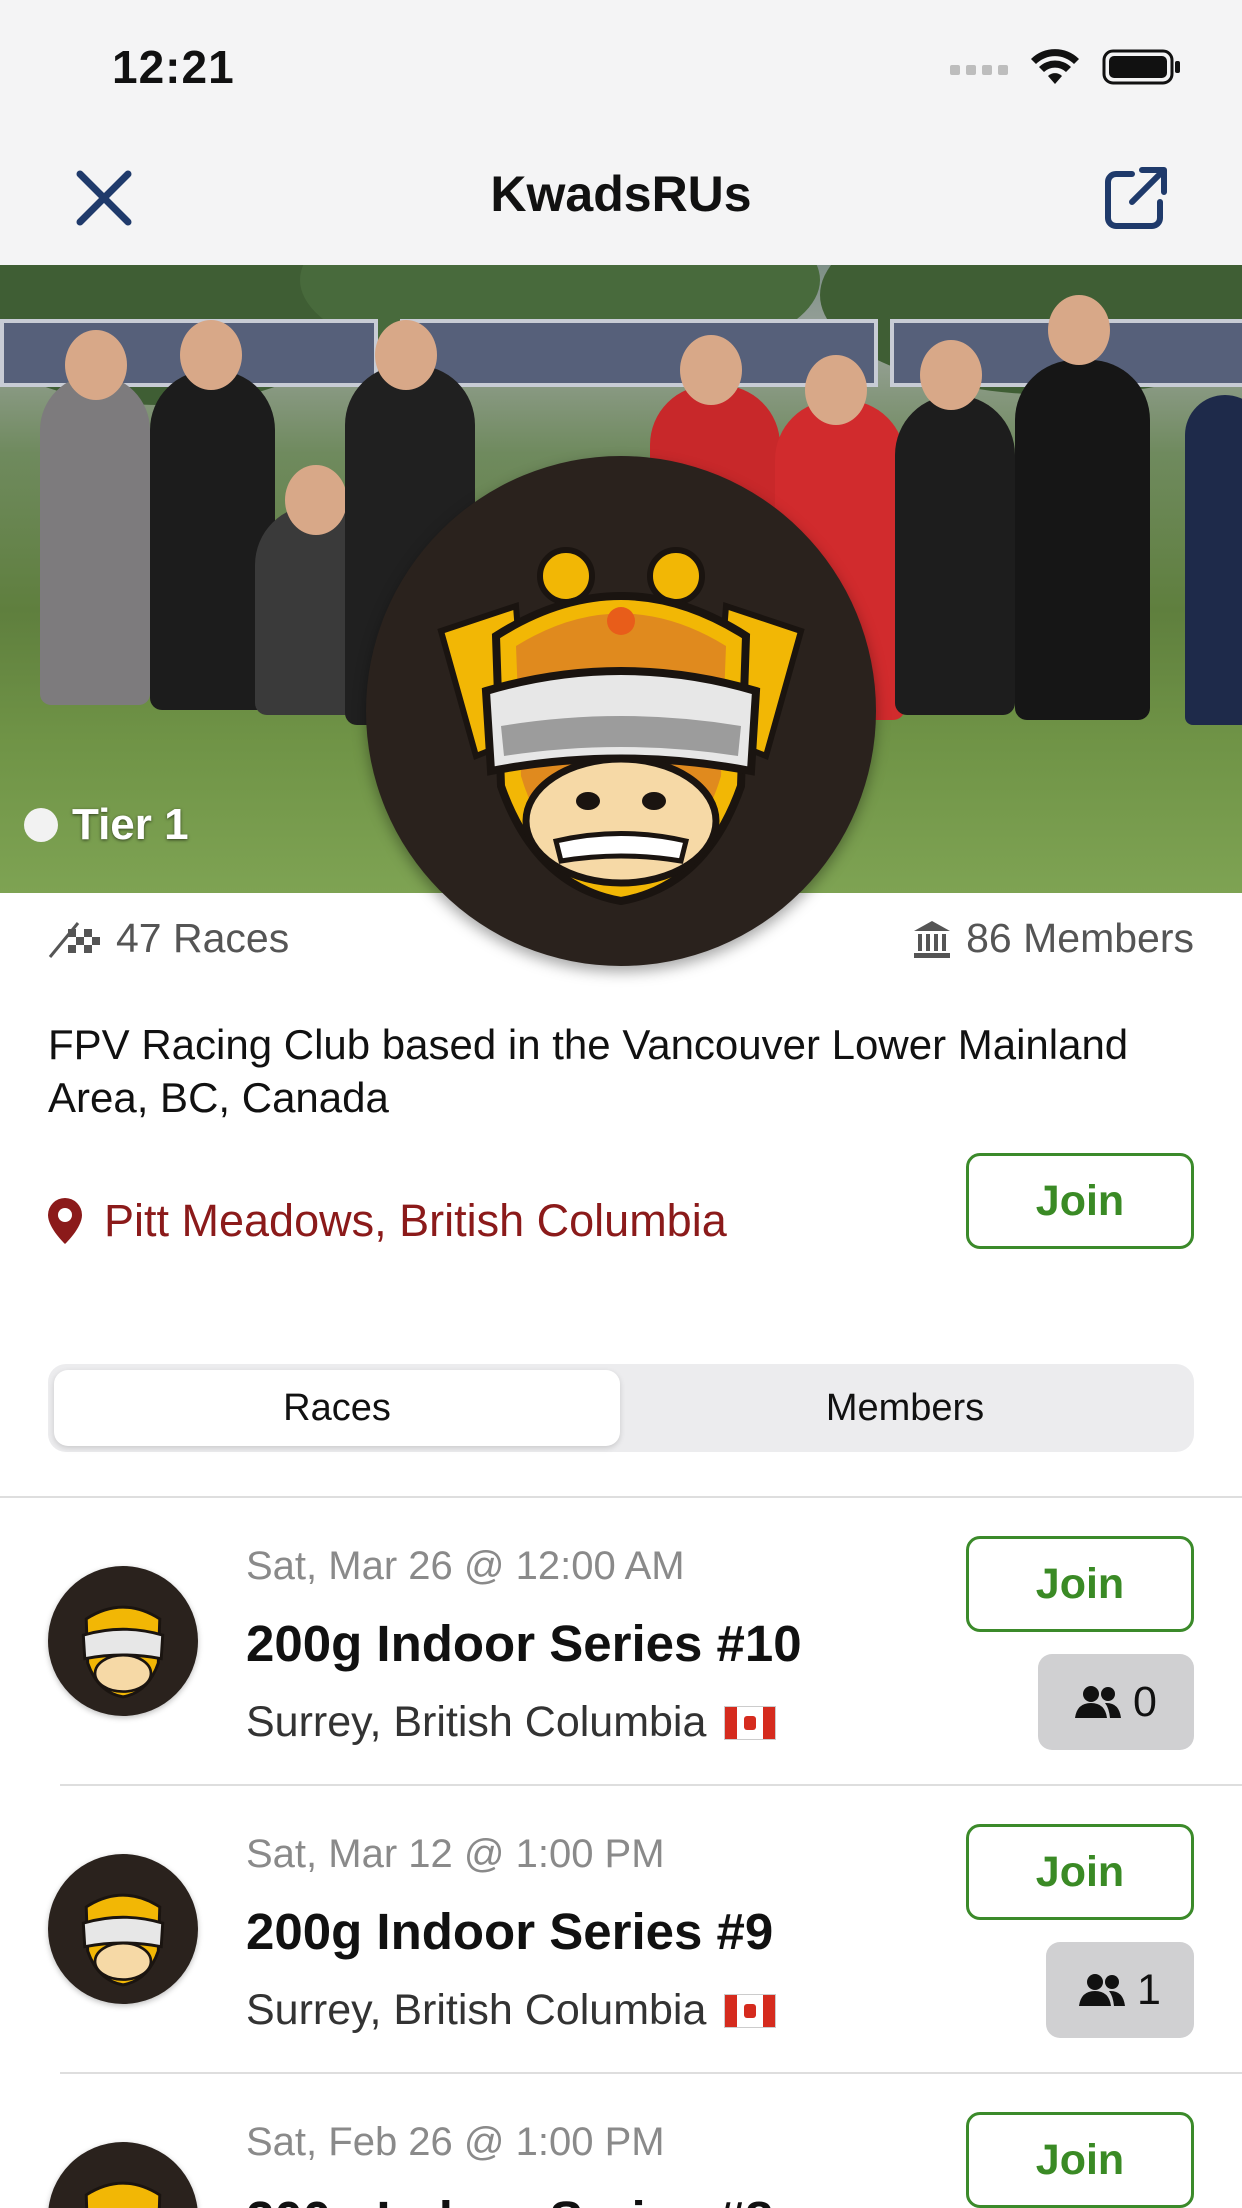  Describe the element at coordinates (979, 70) in the screenshot. I see `cellular-signal-icon` at that location.